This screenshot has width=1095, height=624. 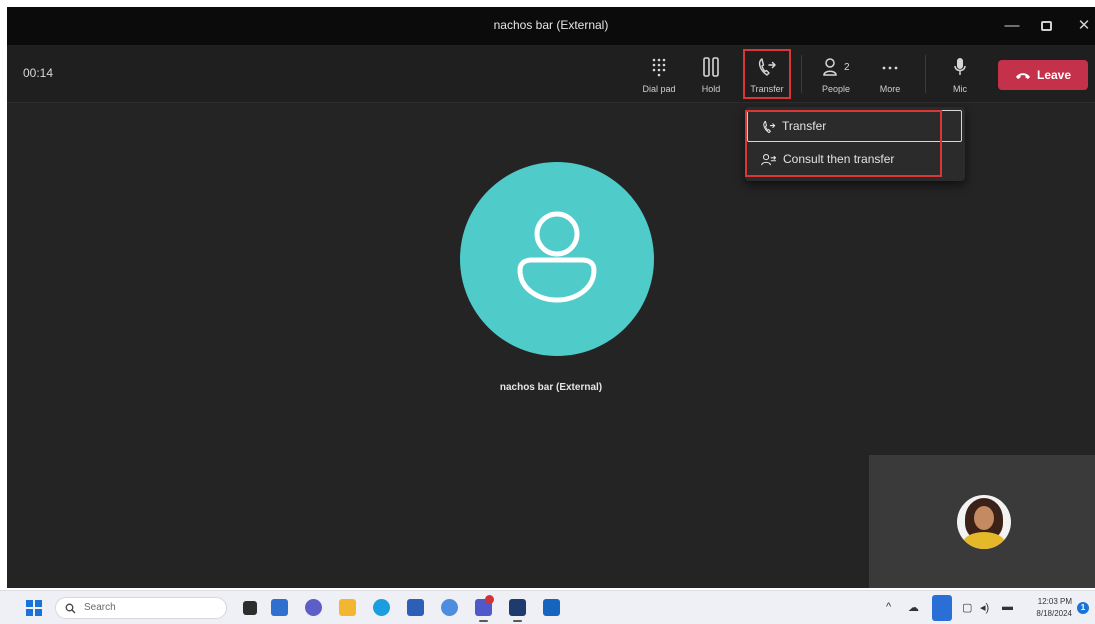 I want to click on clock-date: 8/18/2024, so click(x=1054, y=613).